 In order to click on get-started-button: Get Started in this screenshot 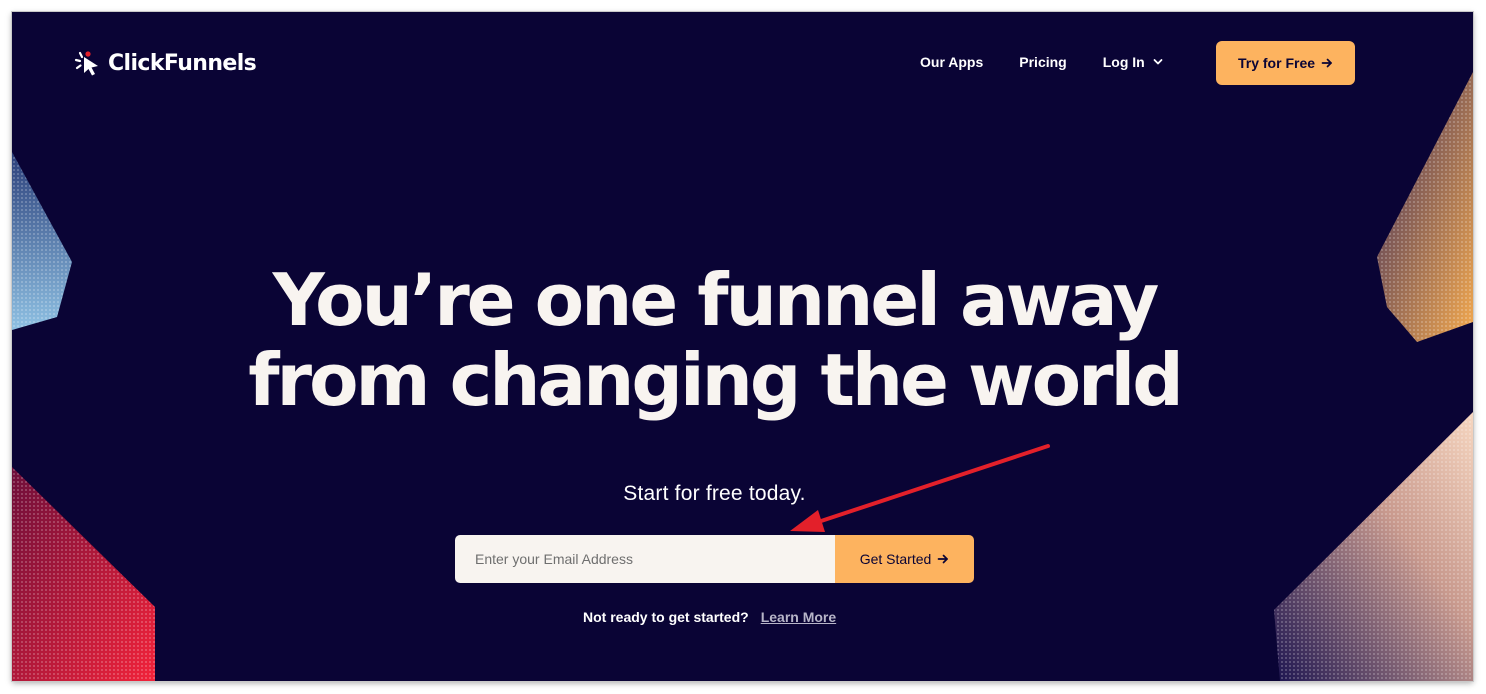, I will do `click(904, 559)`.